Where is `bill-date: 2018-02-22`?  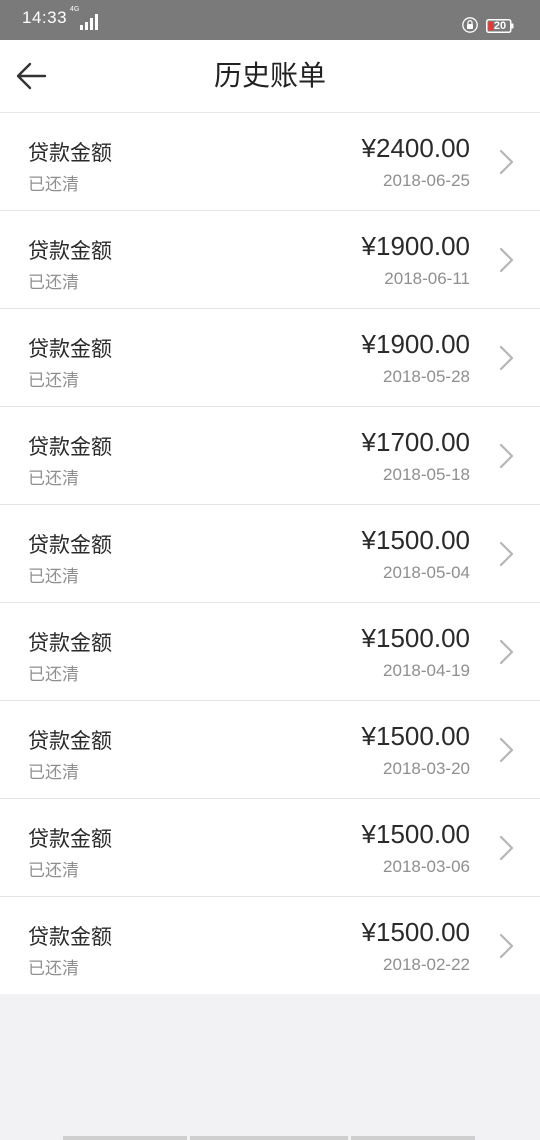 bill-date: 2018-02-22 is located at coordinates (426, 964).